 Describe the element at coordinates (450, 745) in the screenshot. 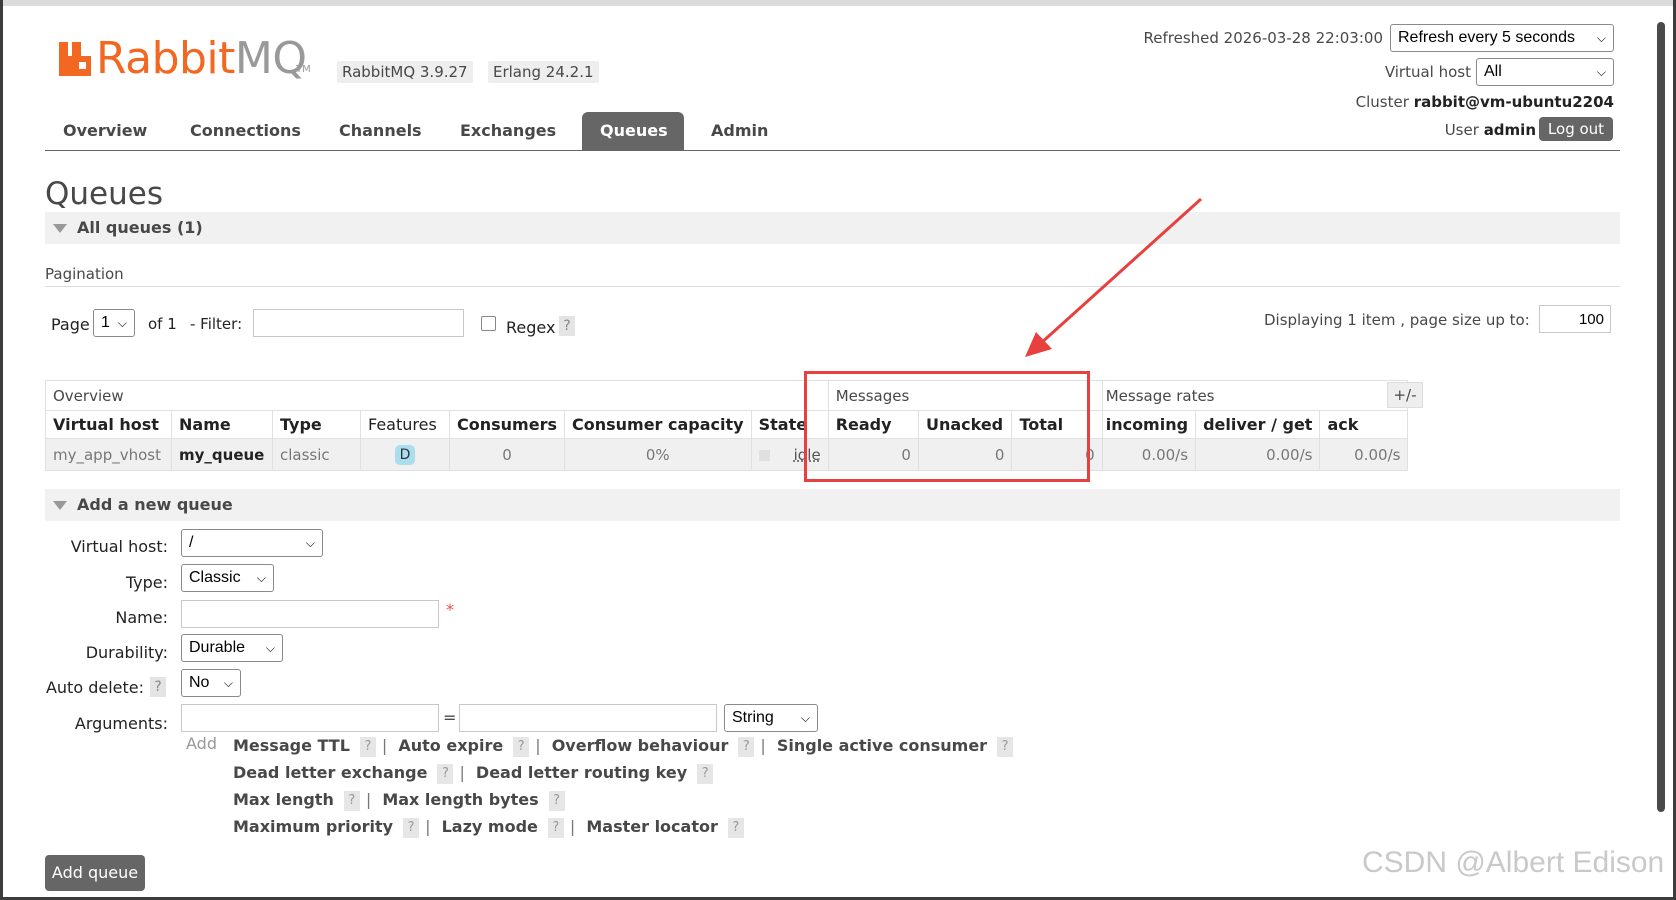

I see `arg-auto-expire-link: Auto expire` at that location.